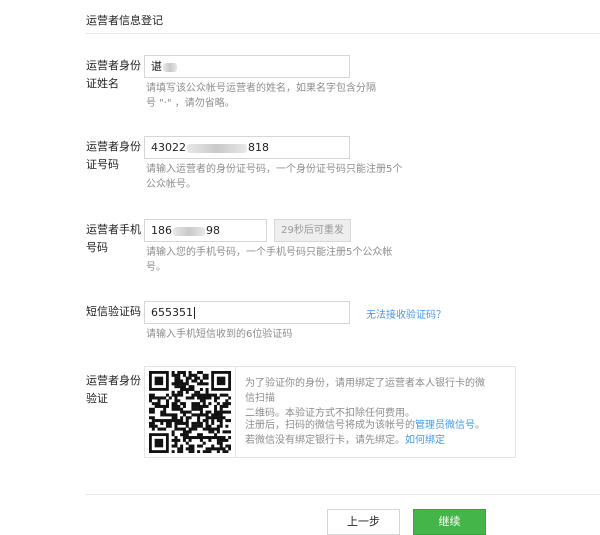  What do you see at coordinates (114, 156) in the screenshot?
I see `id-number-label: 运营者身份 证号码` at bounding box center [114, 156].